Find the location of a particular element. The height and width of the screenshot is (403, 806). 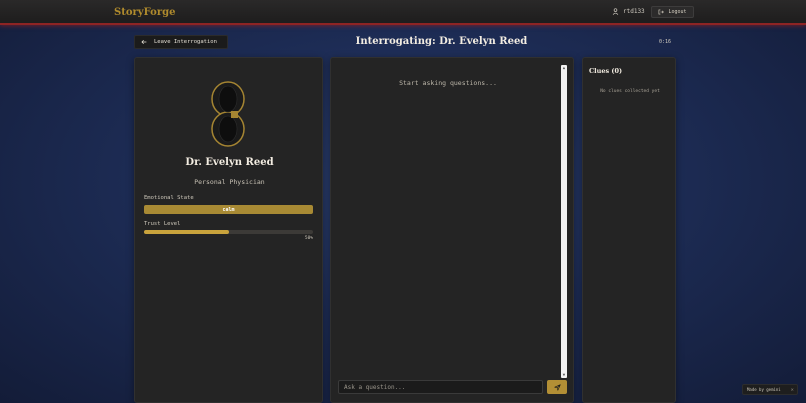

send-icon is located at coordinates (557, 387).